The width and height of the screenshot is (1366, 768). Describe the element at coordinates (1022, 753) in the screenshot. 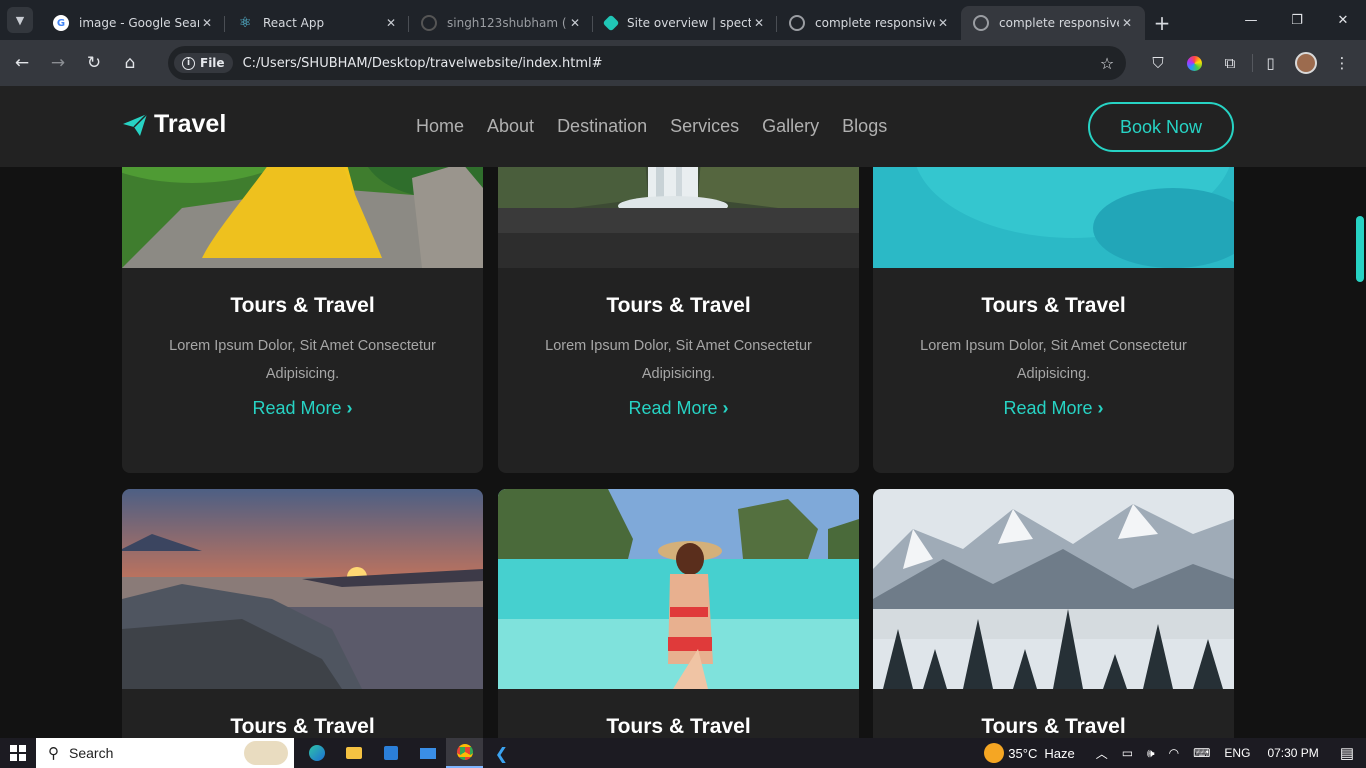

I see `weather-temp: 35°C` at that location.